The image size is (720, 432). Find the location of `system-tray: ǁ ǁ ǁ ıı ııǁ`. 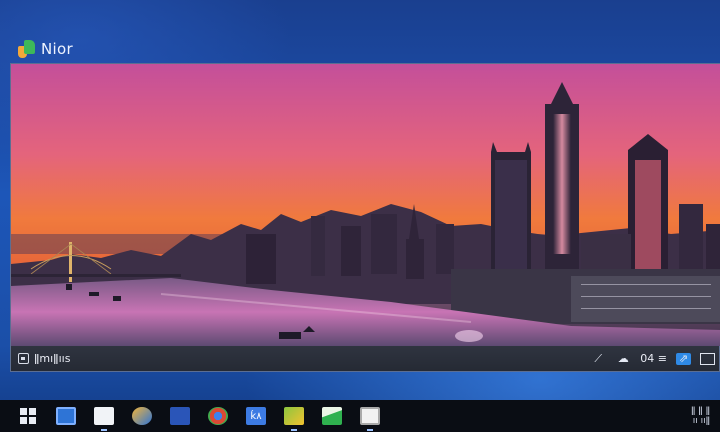

system-tray: ǁ ǁ ǁ ıı ııǁ is located at coordinates (700, 416).